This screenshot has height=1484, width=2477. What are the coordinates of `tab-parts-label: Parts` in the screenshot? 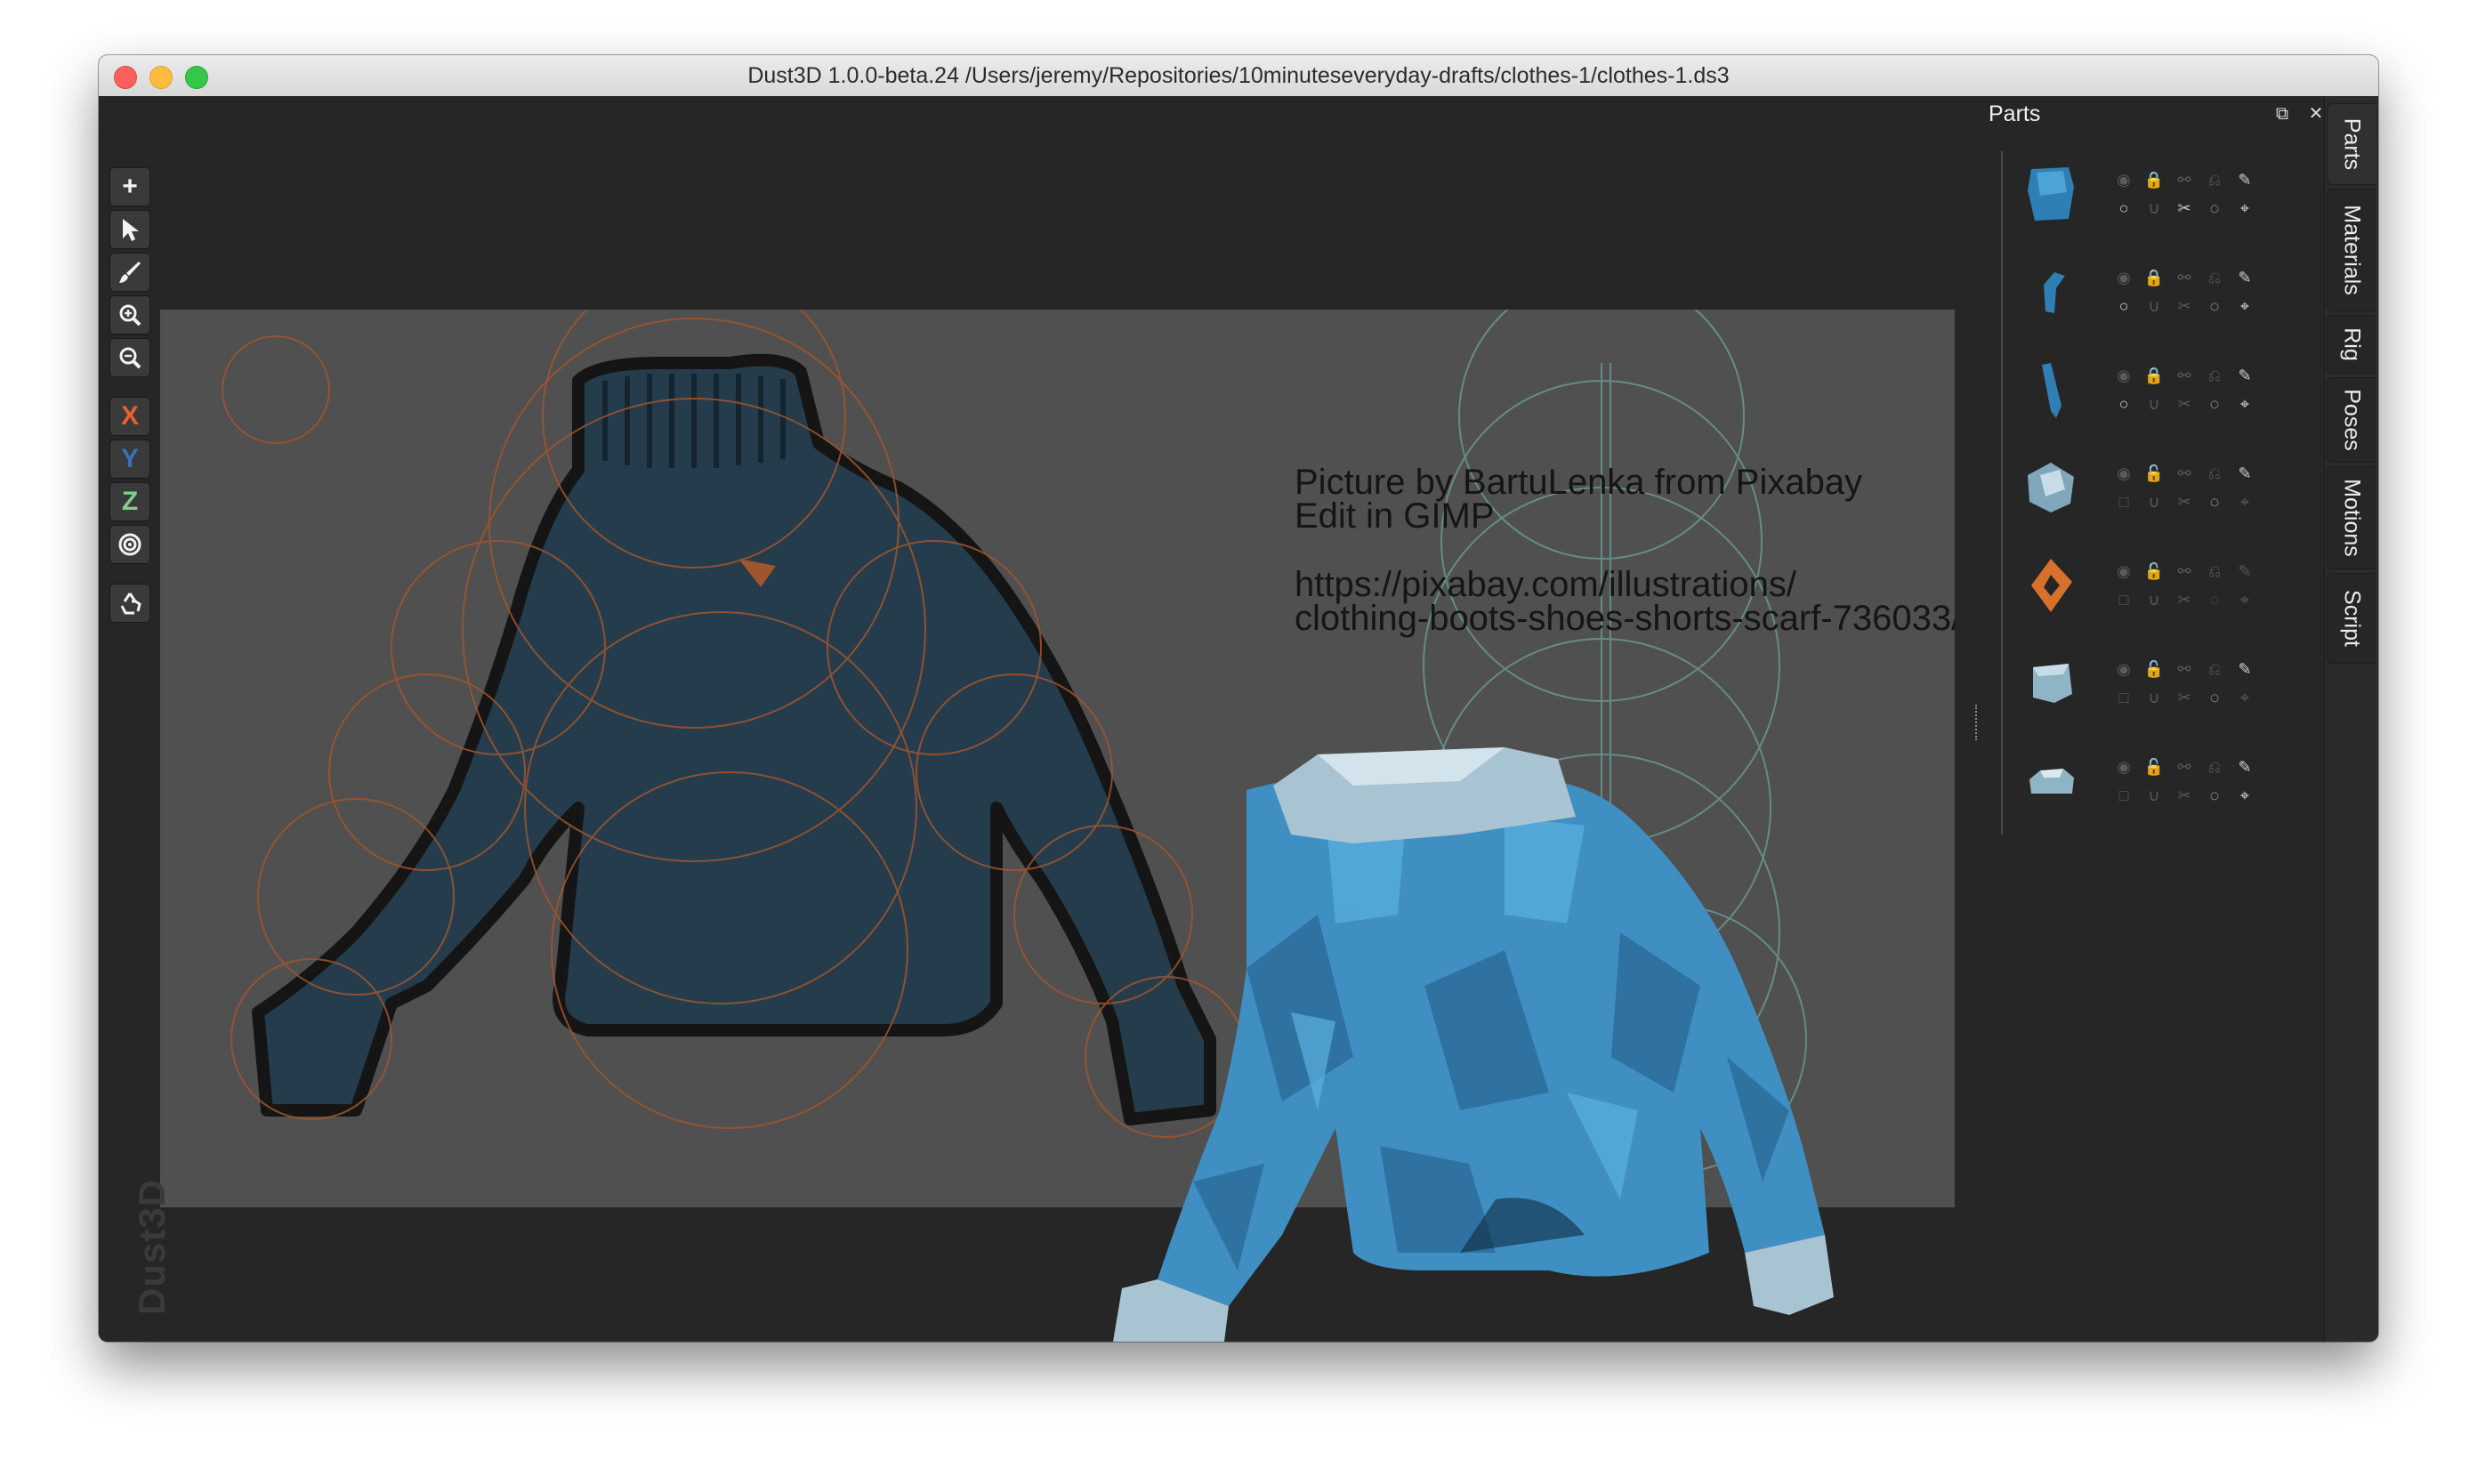 It's located at (2352, 144).